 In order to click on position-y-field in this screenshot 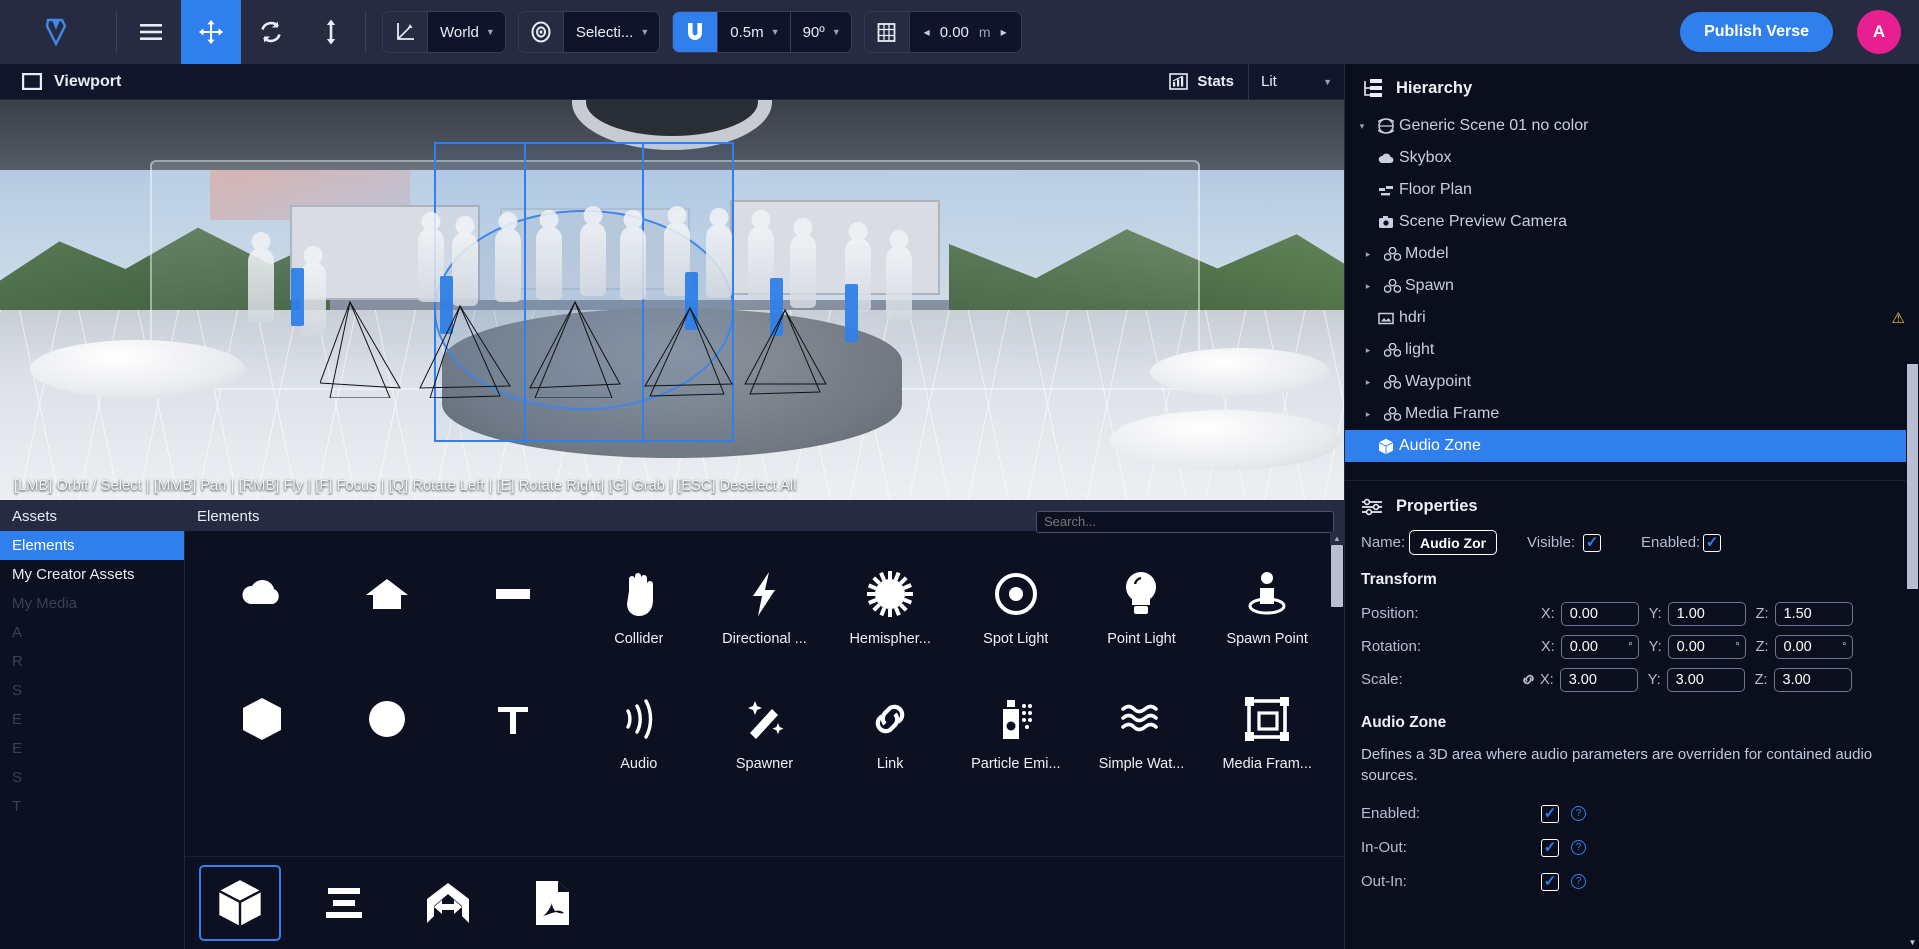, I will do `click(1706, 613)`.